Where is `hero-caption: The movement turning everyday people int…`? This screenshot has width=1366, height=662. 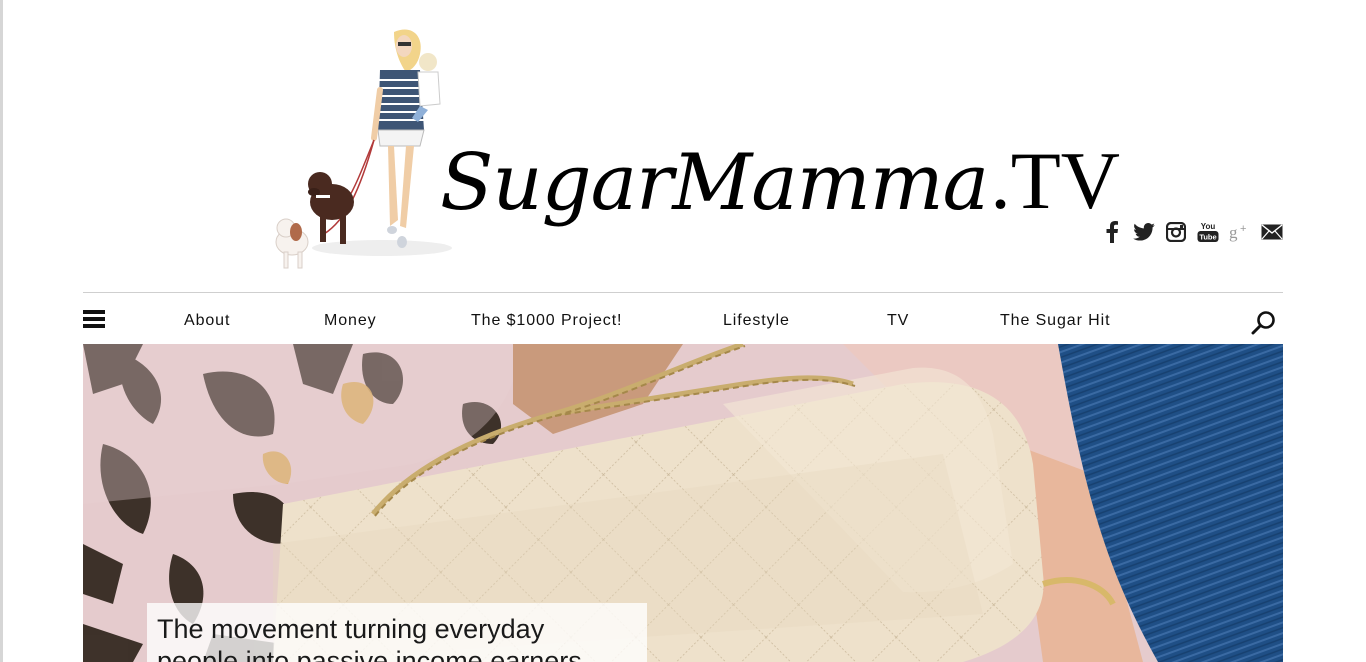
hero-caption: The movement turning everyday people int… is located at coordinates (397, 632).